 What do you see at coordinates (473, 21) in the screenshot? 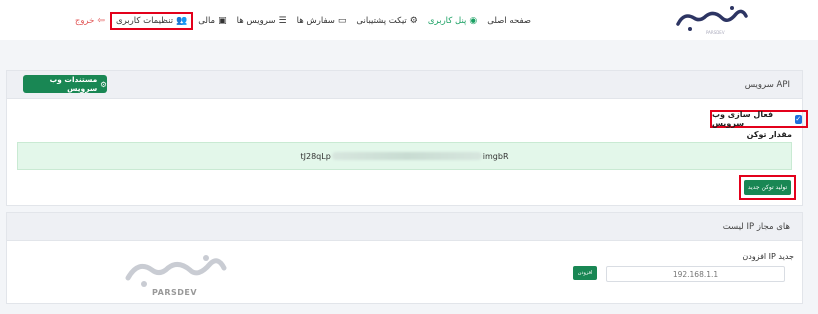
I see `user-circle-icon: ◉` at bounding box center [473, 21].